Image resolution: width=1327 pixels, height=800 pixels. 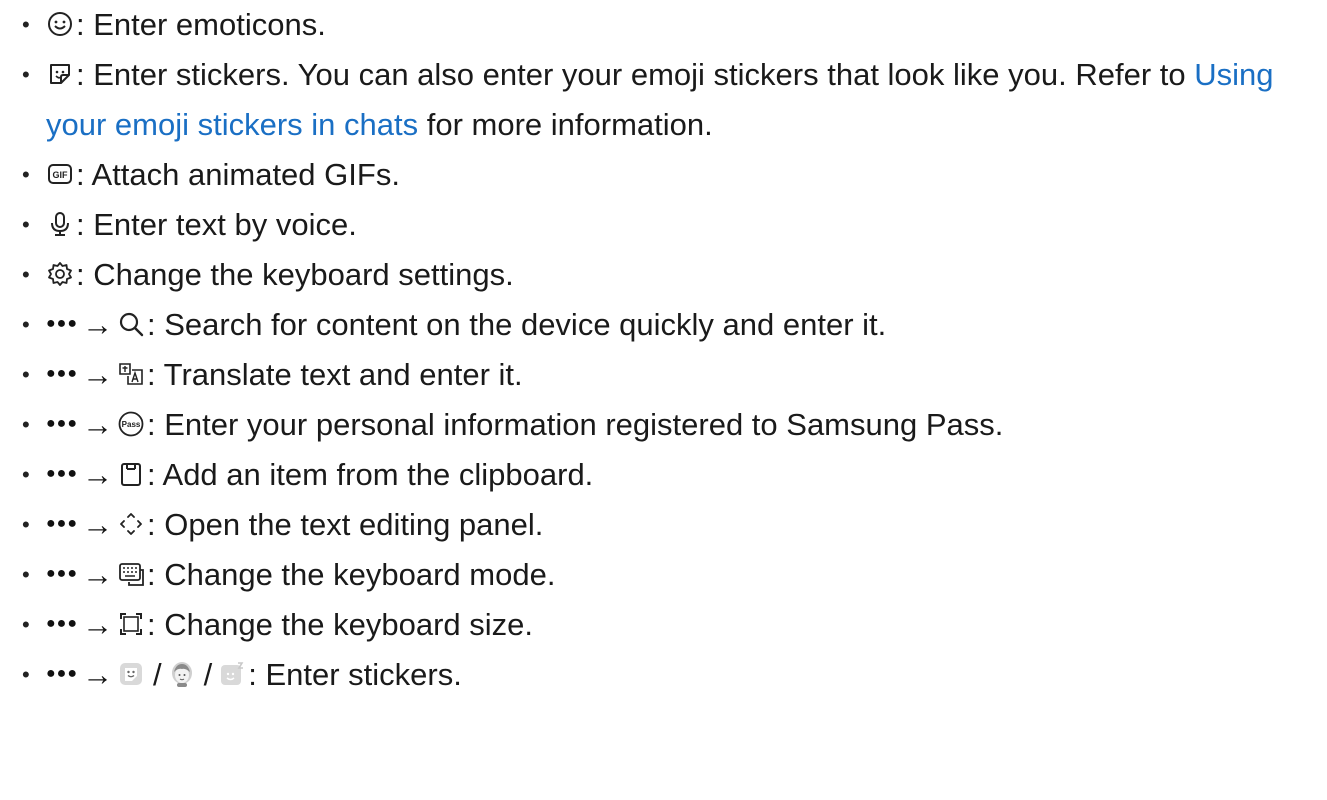 I want to click on keyboard-size-icon, so click(x=131, y=624).